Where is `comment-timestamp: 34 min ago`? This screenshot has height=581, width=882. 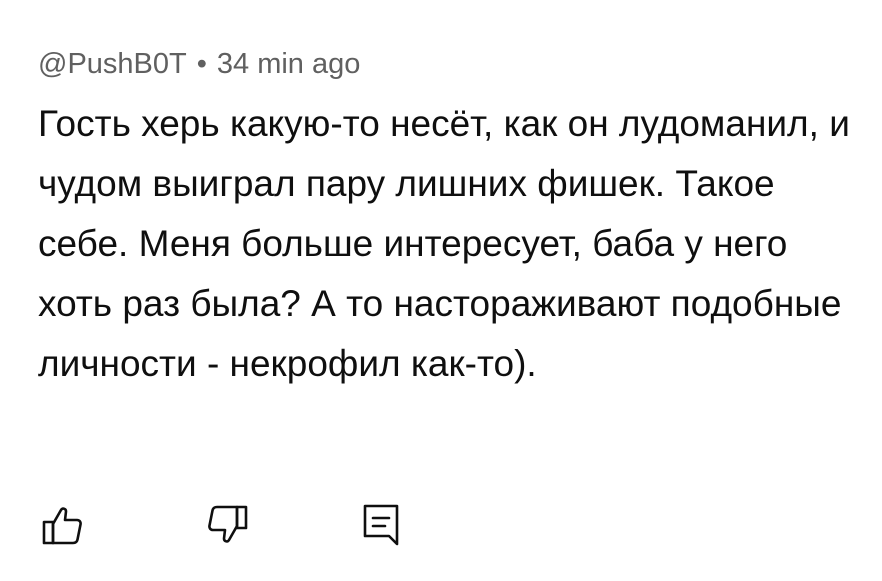 comment-timestamp: 34 min ago is located at coordinates (289, 64).